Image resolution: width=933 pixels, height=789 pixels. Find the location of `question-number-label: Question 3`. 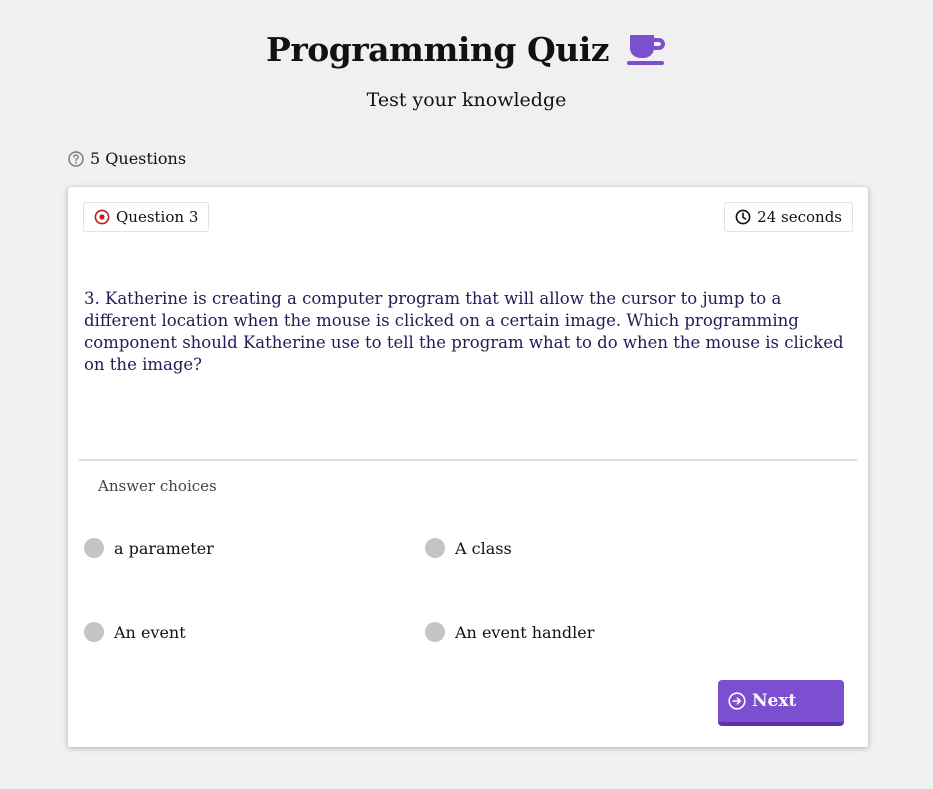

question-number-label: Question 3 is located at coordinates (157, 217).